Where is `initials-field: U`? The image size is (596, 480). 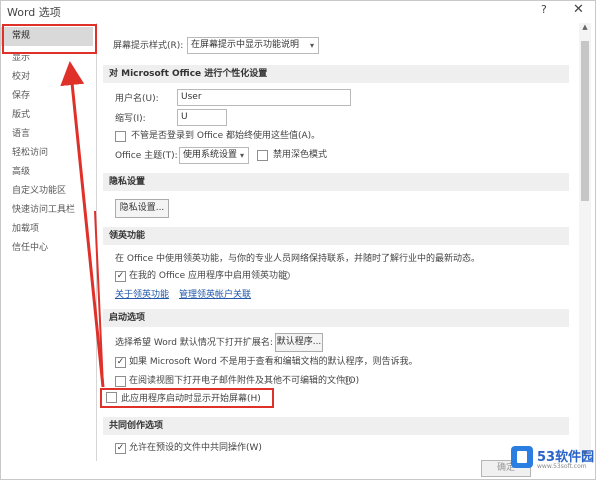
initials-field: U is located at coordinates (202, 117).